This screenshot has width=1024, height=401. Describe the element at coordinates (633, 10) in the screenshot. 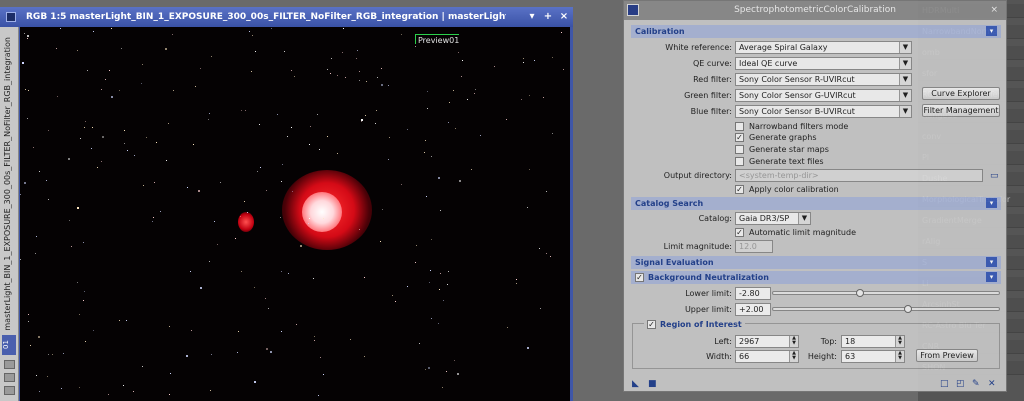

I see `app-icon` at that location.